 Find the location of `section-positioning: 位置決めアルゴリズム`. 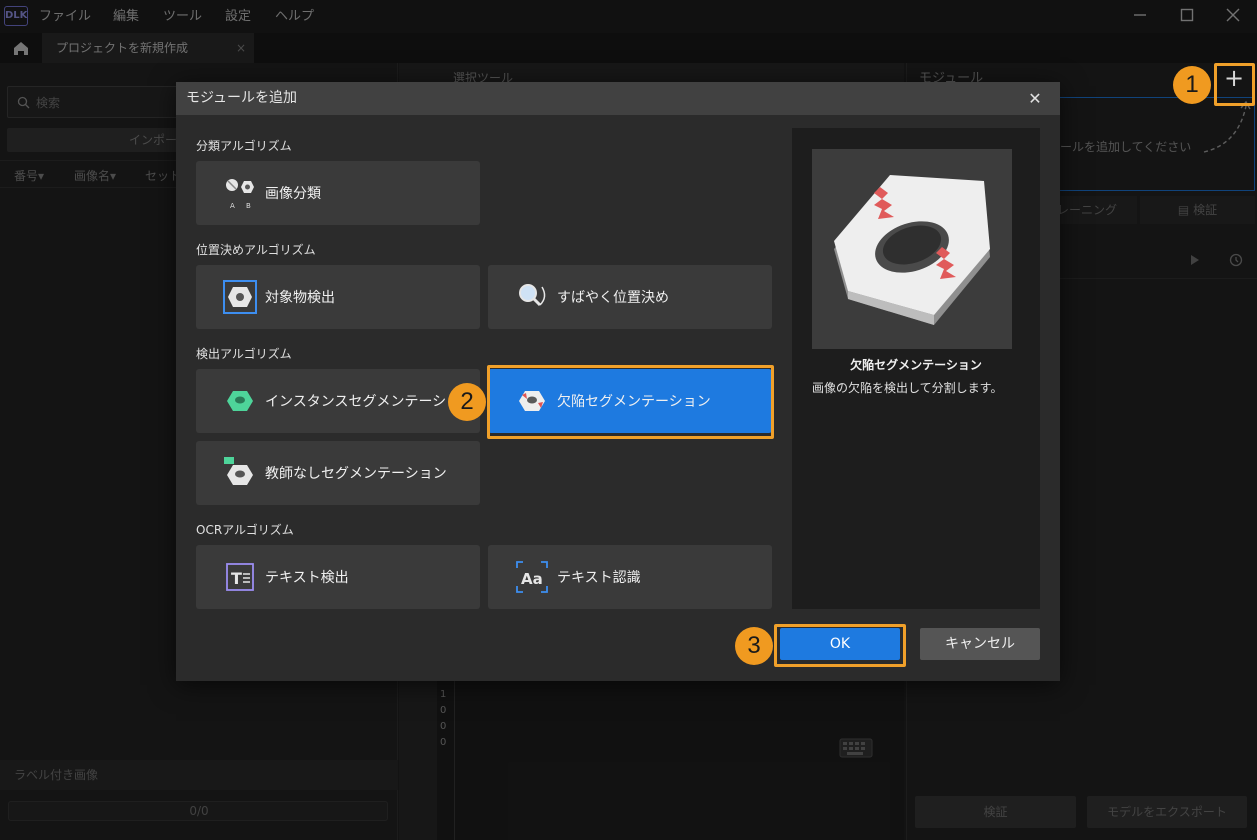

section-positioning: 位置決めアルゴリズム is located at coordinates (256, 250).